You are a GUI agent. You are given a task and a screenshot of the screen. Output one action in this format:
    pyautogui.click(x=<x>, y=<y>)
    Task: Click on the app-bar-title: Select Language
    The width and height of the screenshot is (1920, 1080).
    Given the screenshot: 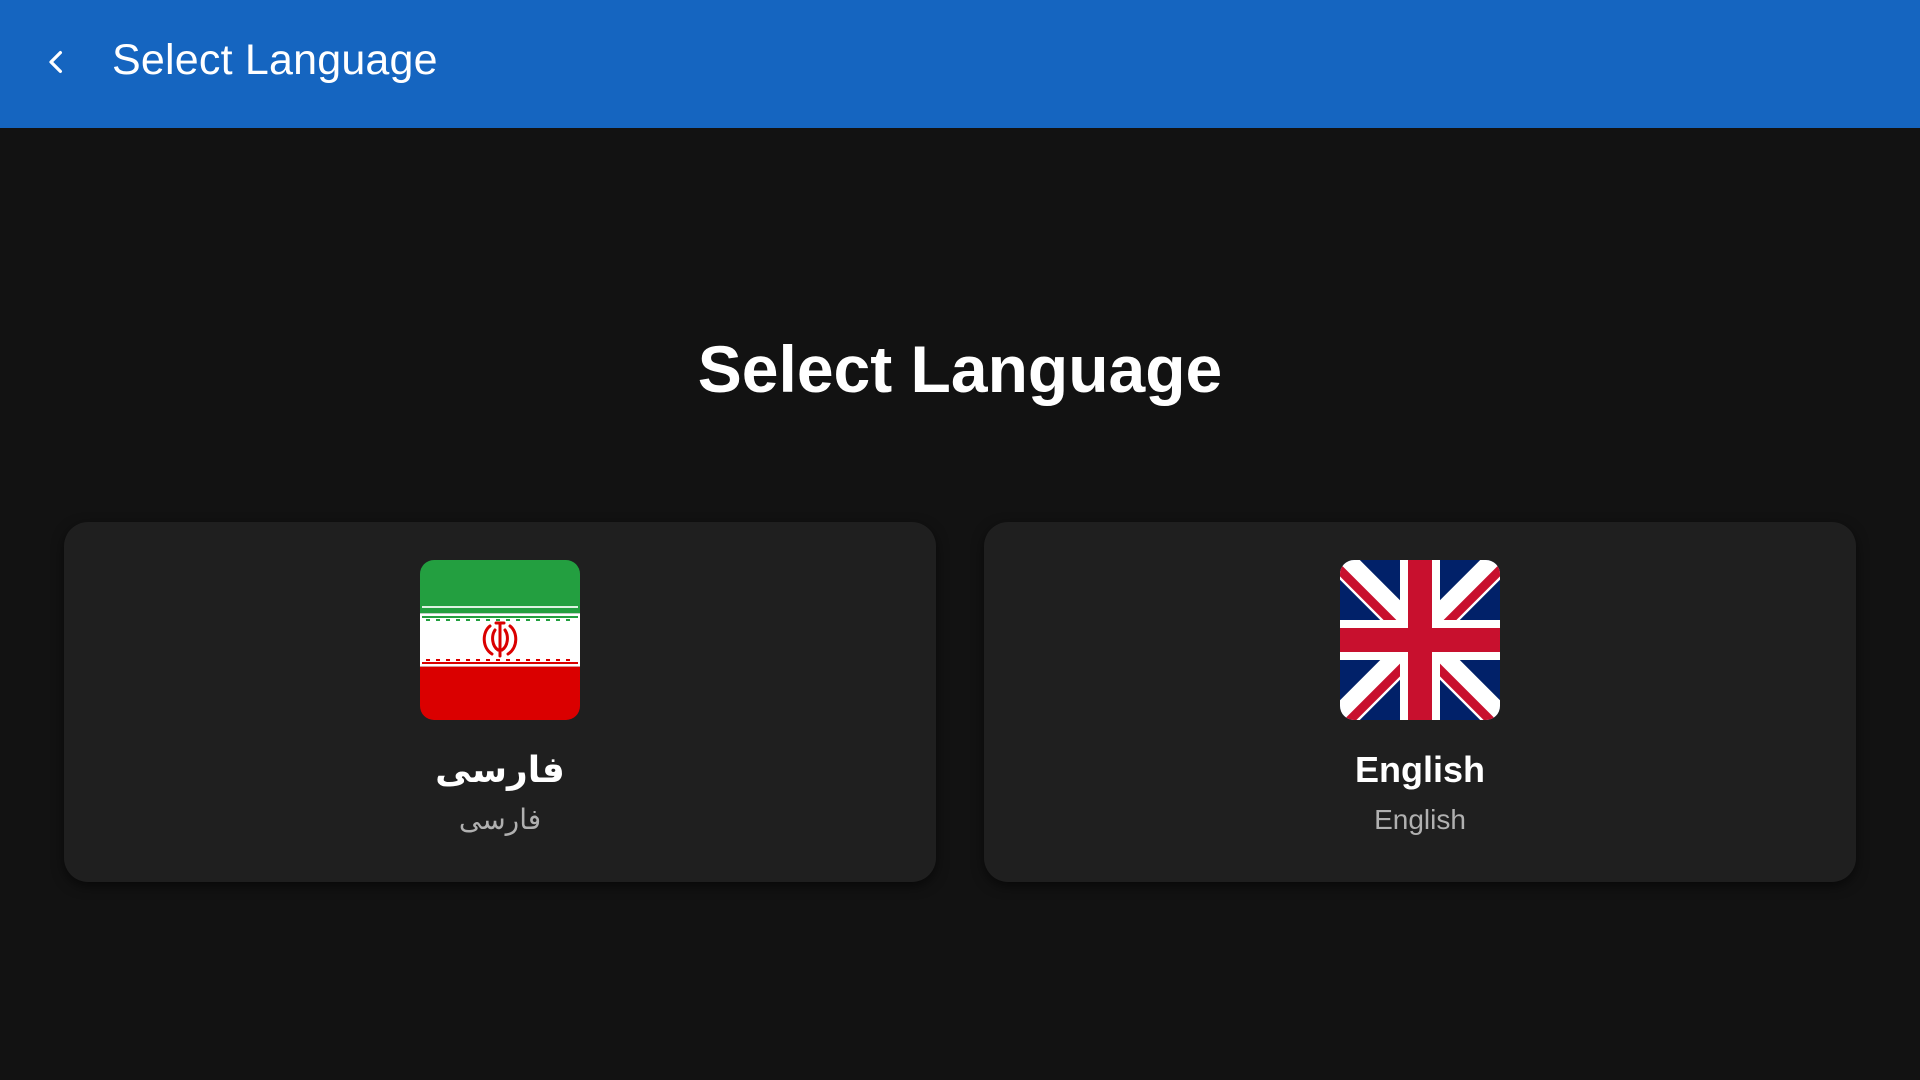 What is the action you would take?
    pyautogui.click(x=275, y=60)
    